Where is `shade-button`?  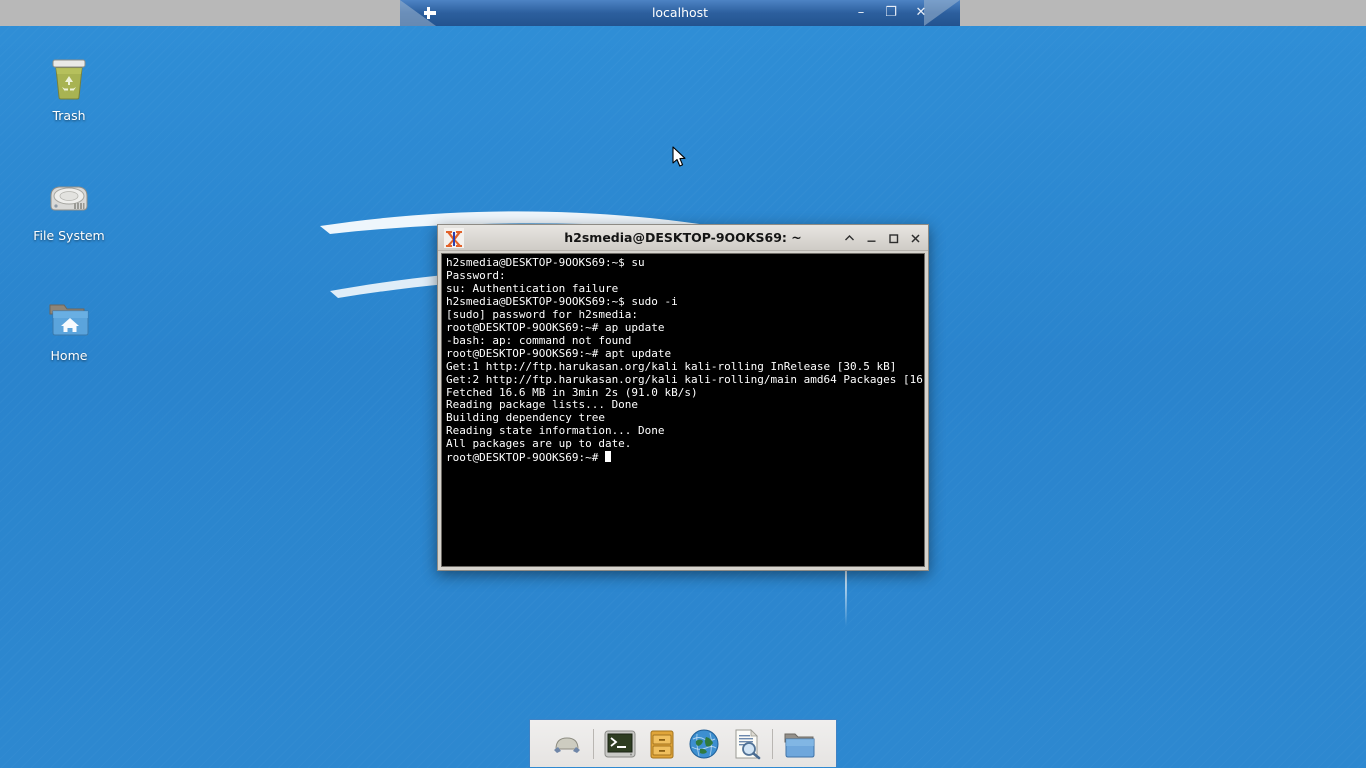 shade-button is located at coordinates (849, 238).